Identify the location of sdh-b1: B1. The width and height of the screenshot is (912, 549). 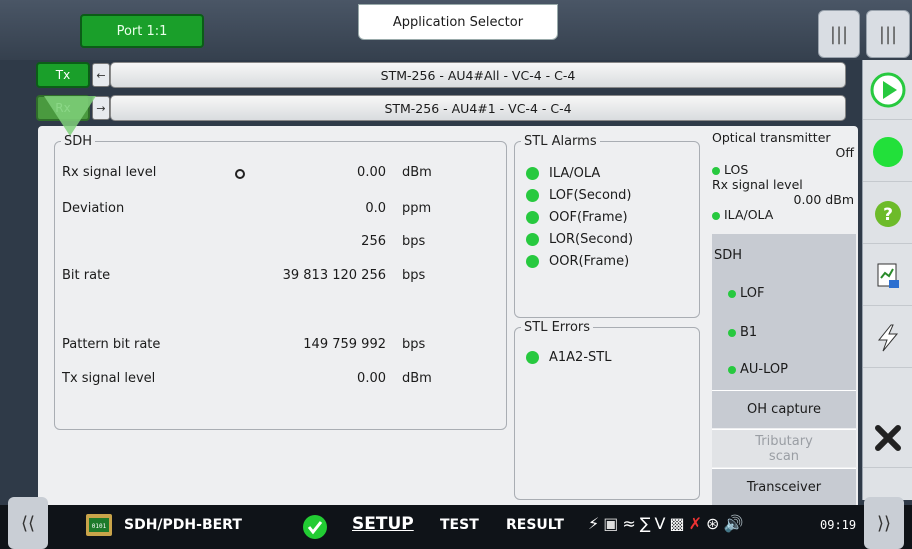
(742, 332).